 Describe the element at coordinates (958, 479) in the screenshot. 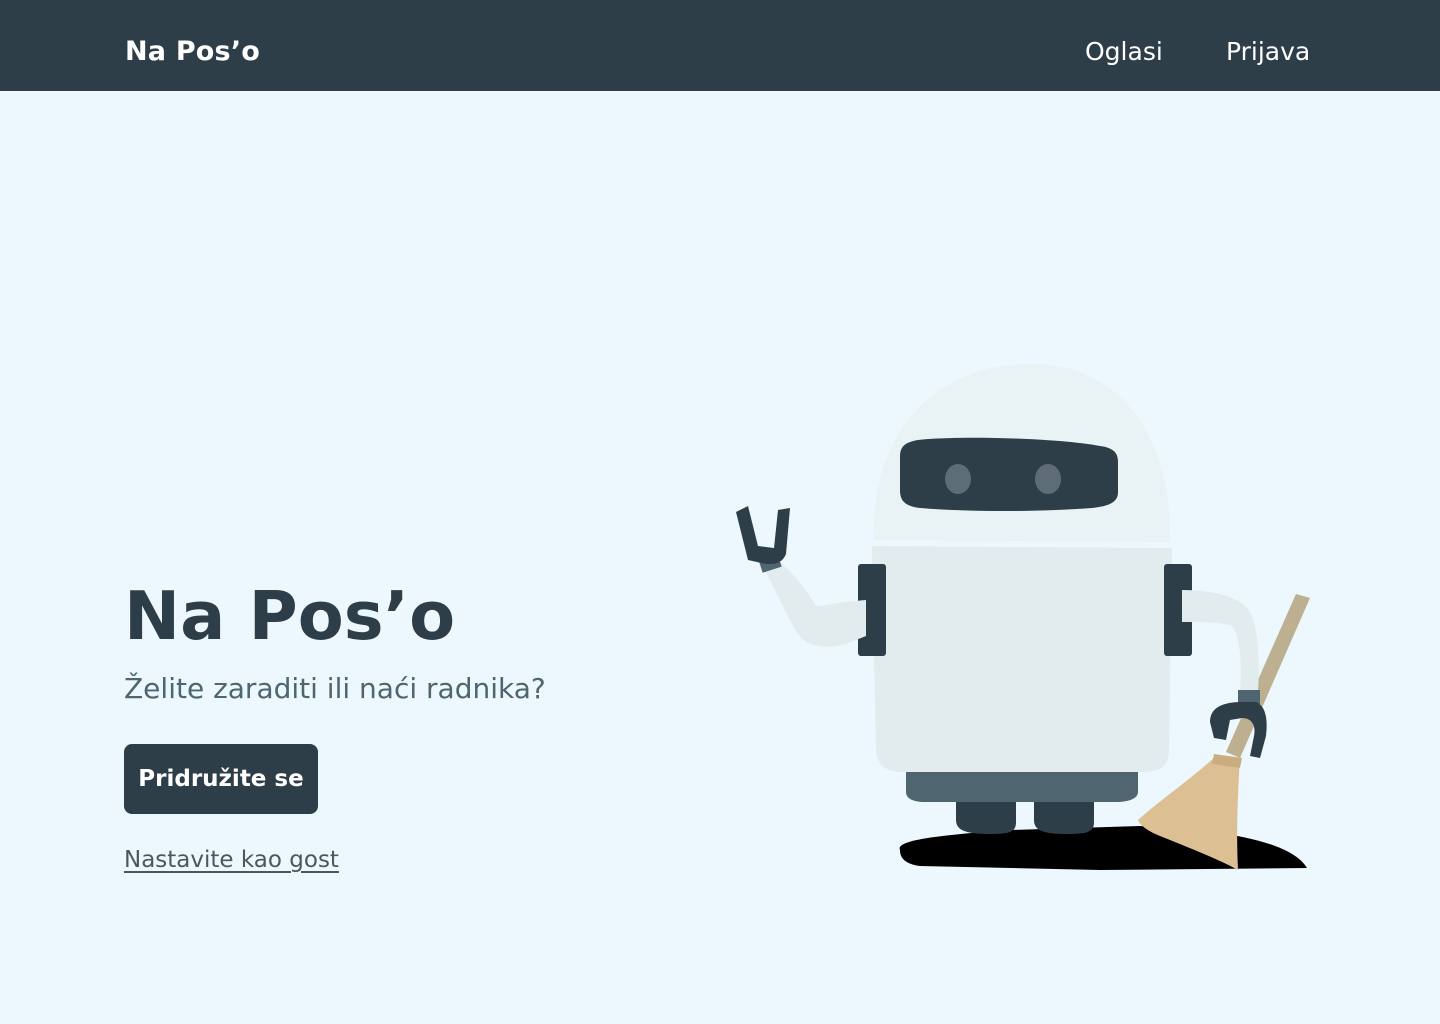

I see `robot-left-eye` at that location.